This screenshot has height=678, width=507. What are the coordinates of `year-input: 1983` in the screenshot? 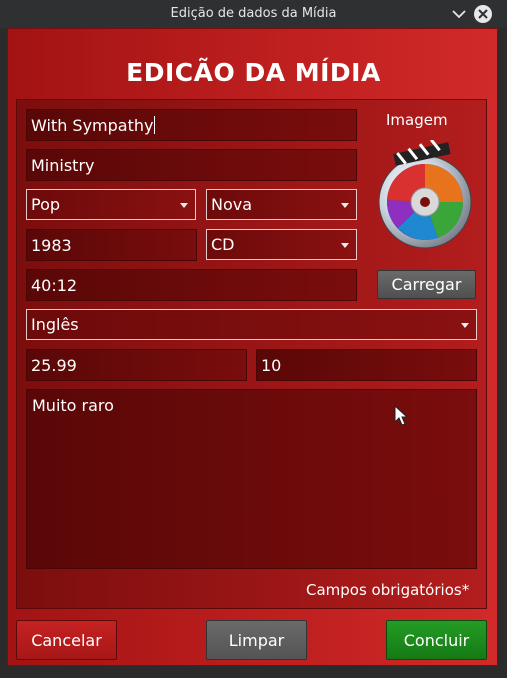 It's located at (111, 245).